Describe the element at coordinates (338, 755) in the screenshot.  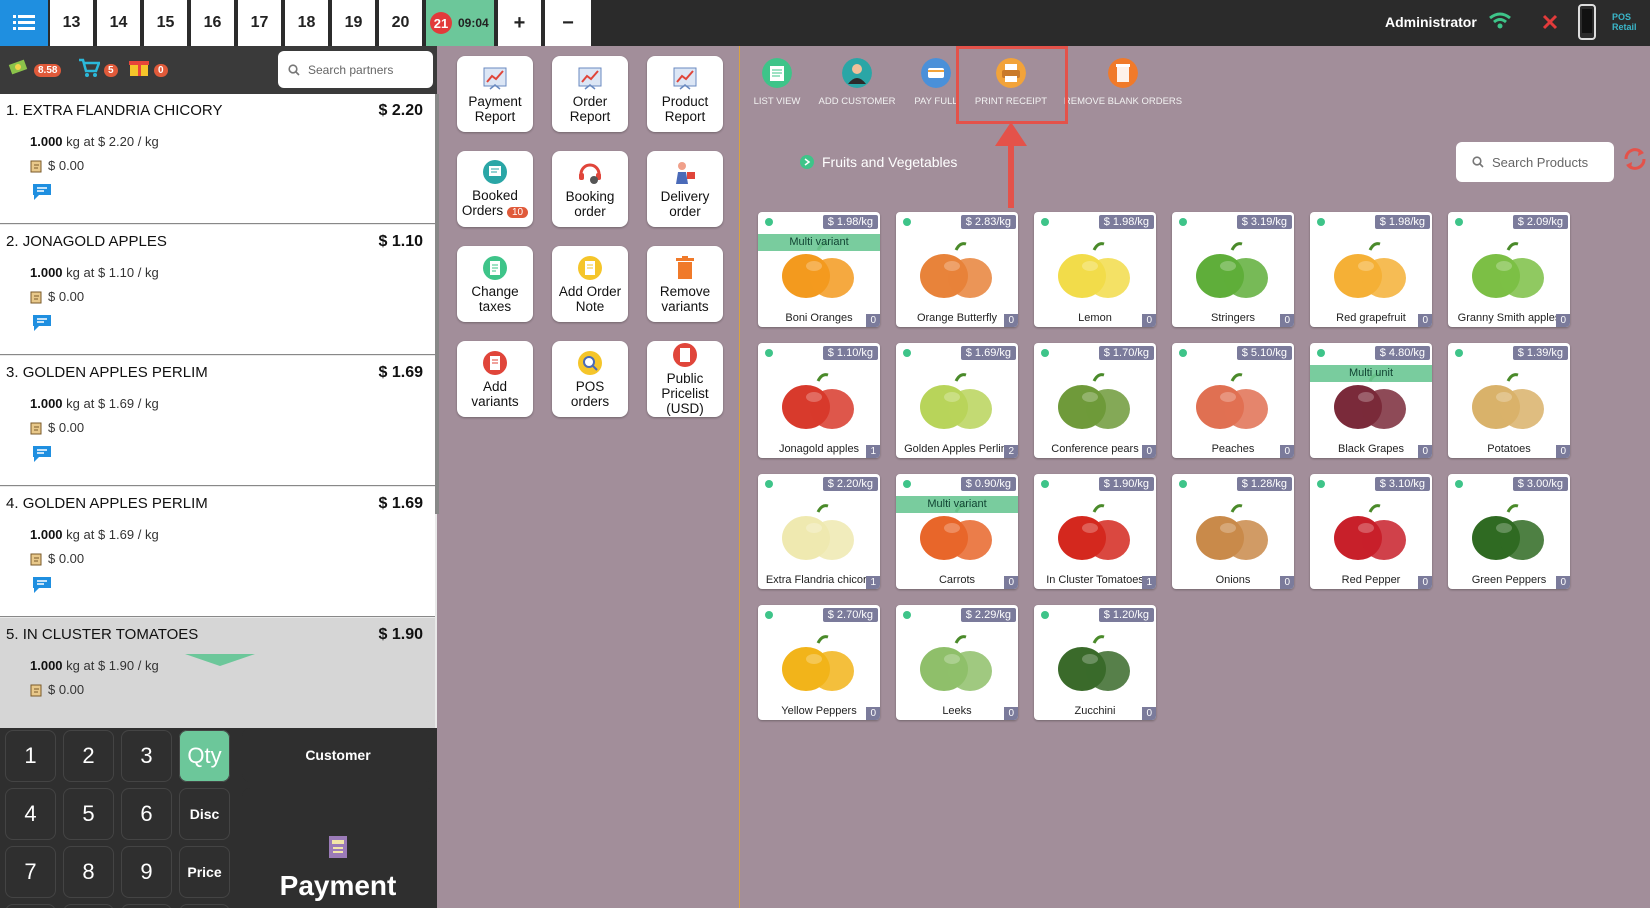
I see `customer-button: Customer` at that location.